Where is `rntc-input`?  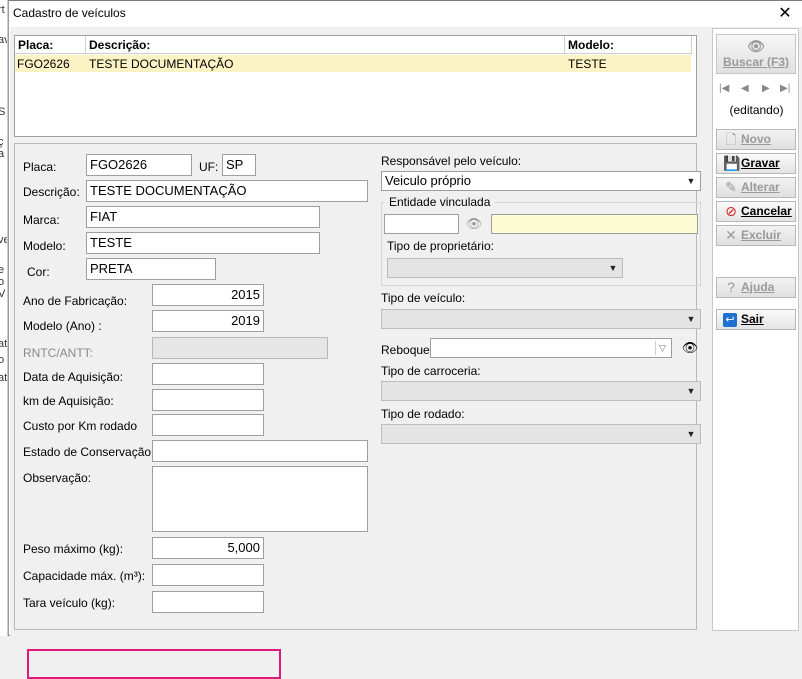
rntc-input is located at coordinates (240, 348).